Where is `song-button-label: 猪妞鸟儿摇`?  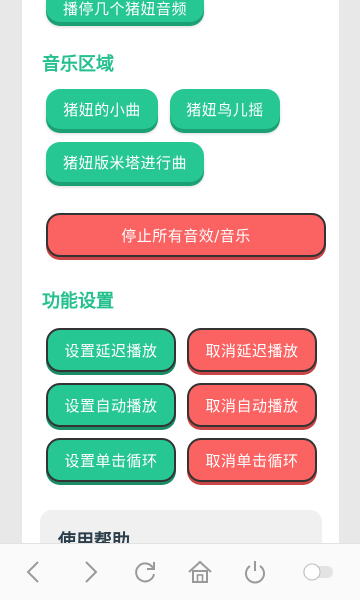 song-button-label: 猪妞鸟儿摇 is located at coordinates (225, 109).